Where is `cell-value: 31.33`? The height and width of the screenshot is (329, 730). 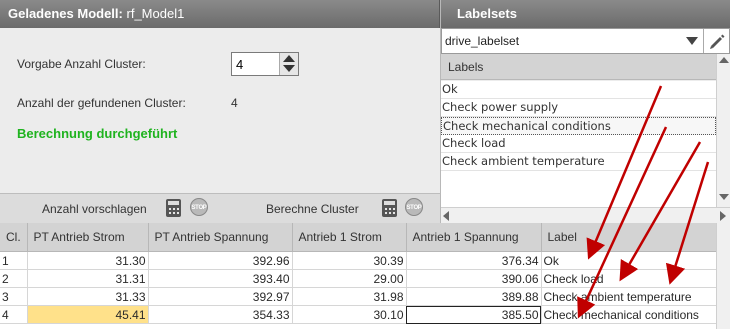
cell-value: 31.33 is located at coordinates (88, 296).